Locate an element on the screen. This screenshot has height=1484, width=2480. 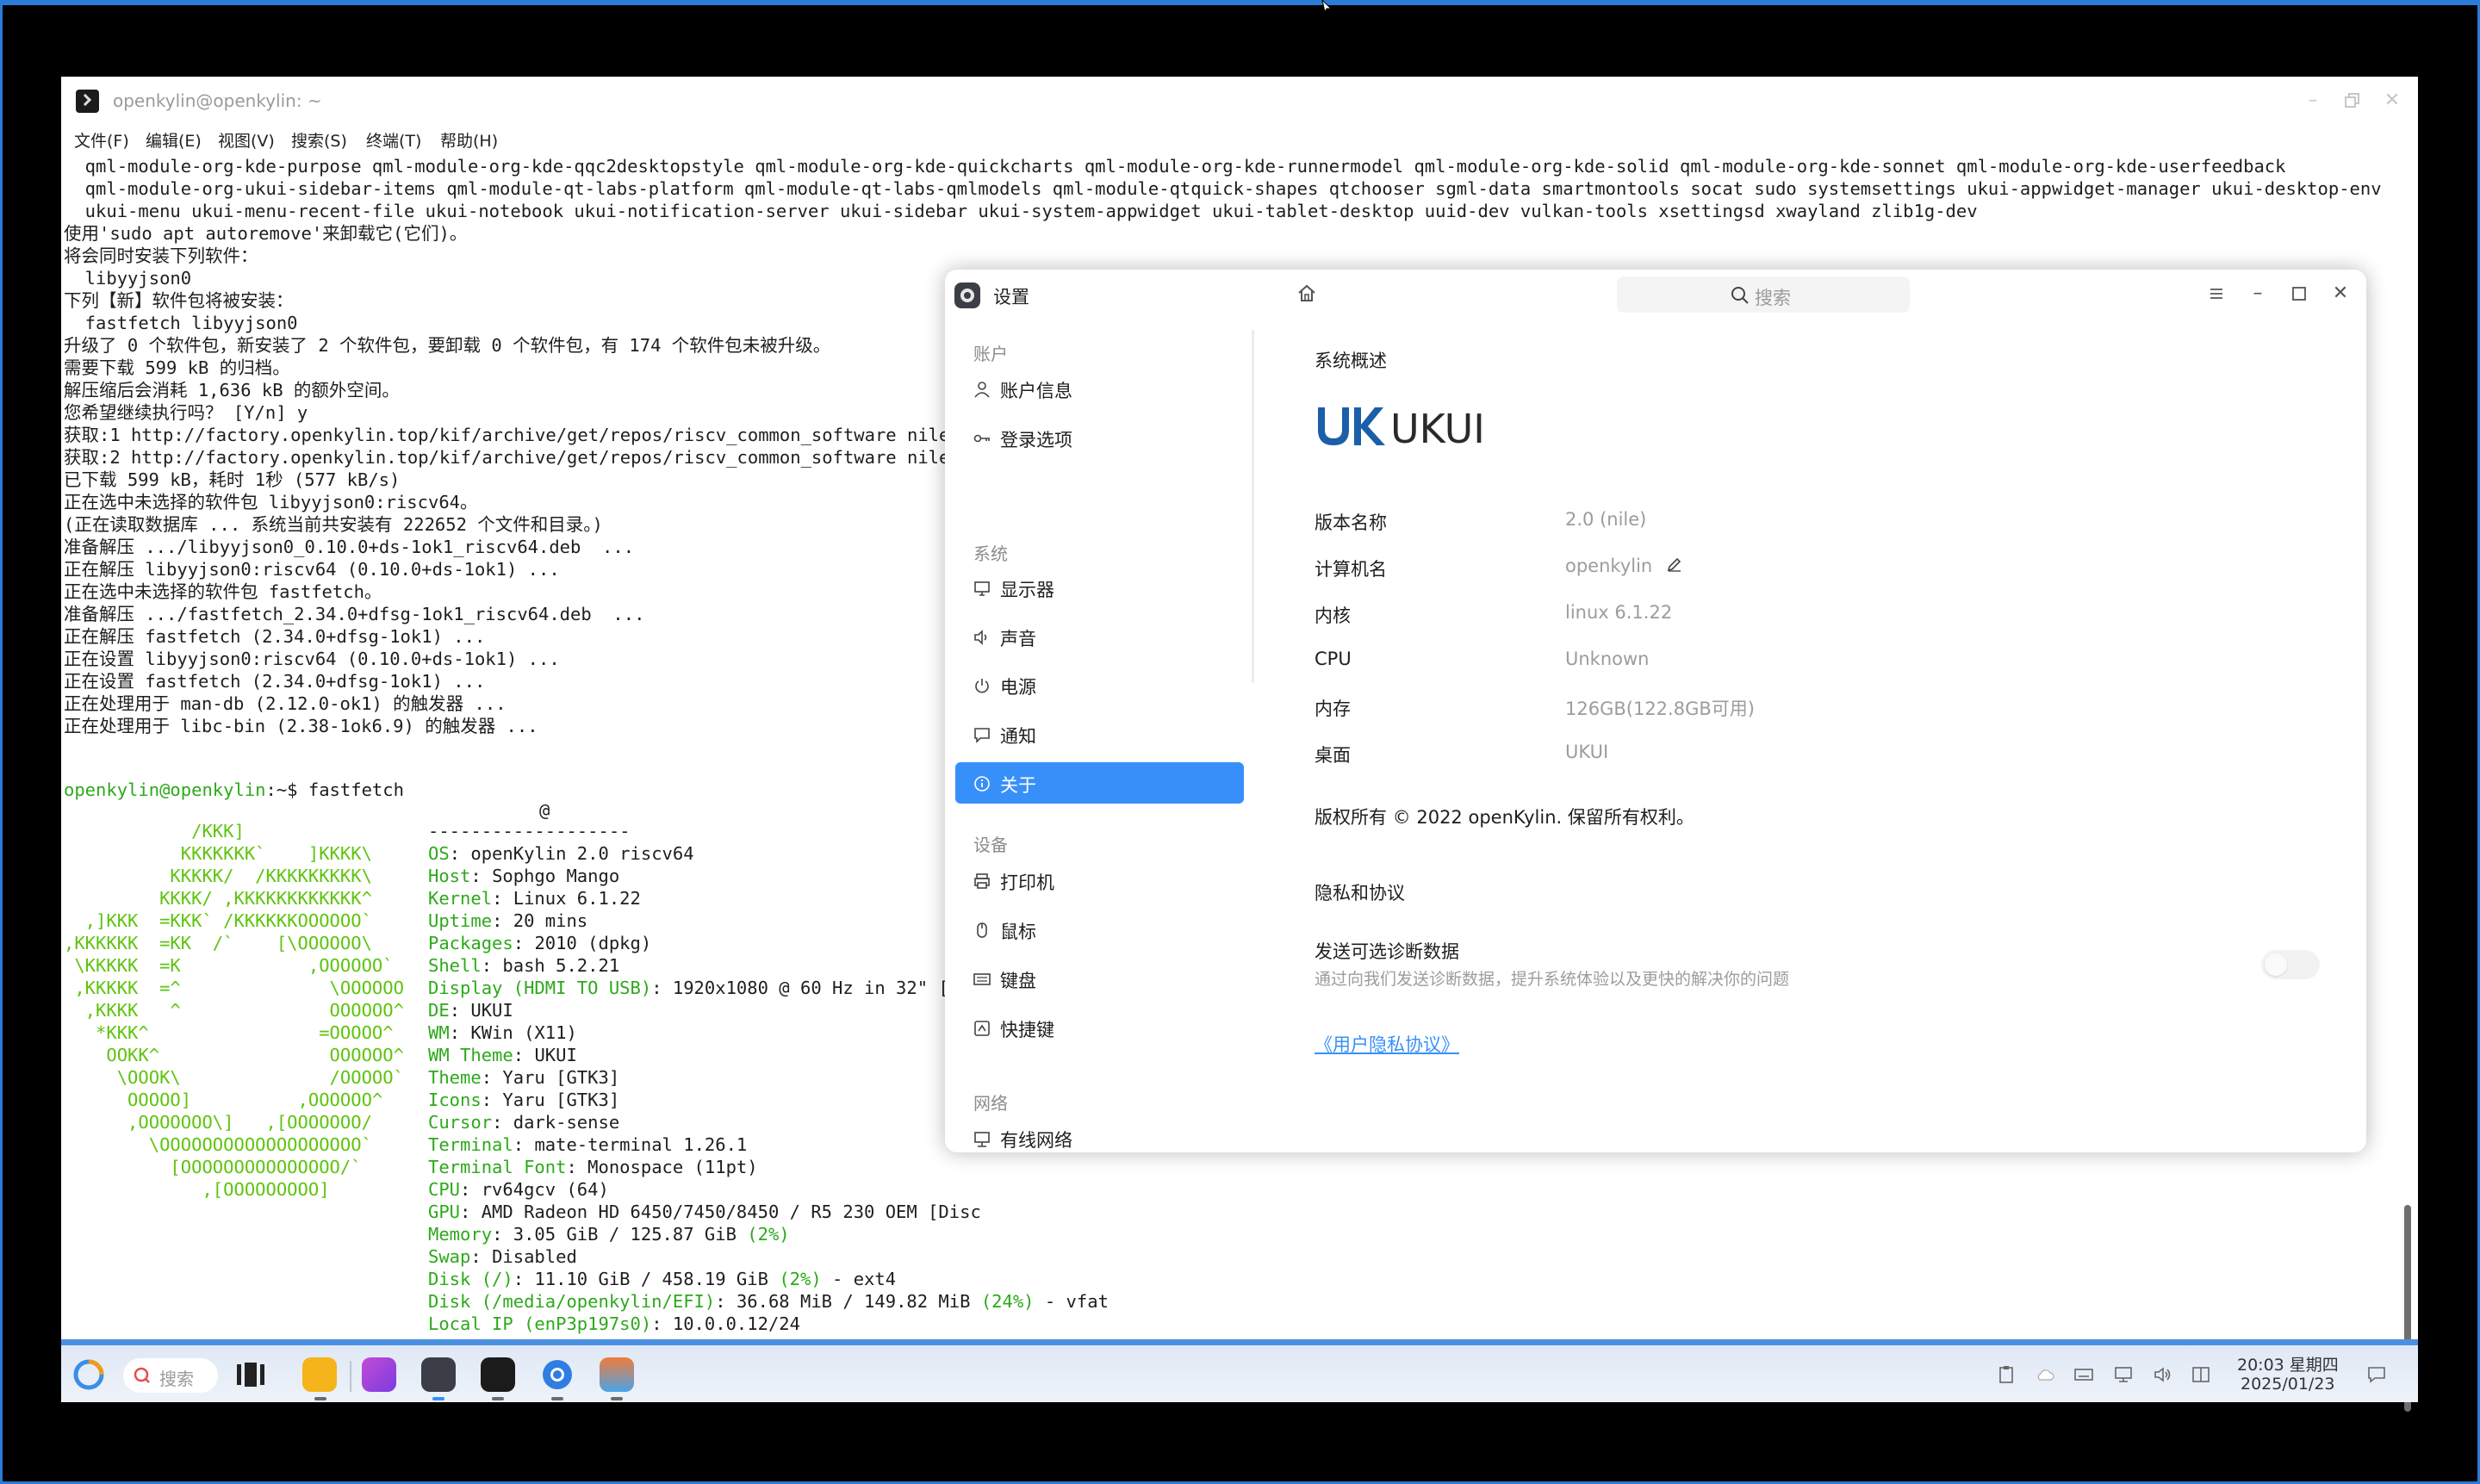
sidebar-item: 登录选项 is located at coordinates (1099, 437).